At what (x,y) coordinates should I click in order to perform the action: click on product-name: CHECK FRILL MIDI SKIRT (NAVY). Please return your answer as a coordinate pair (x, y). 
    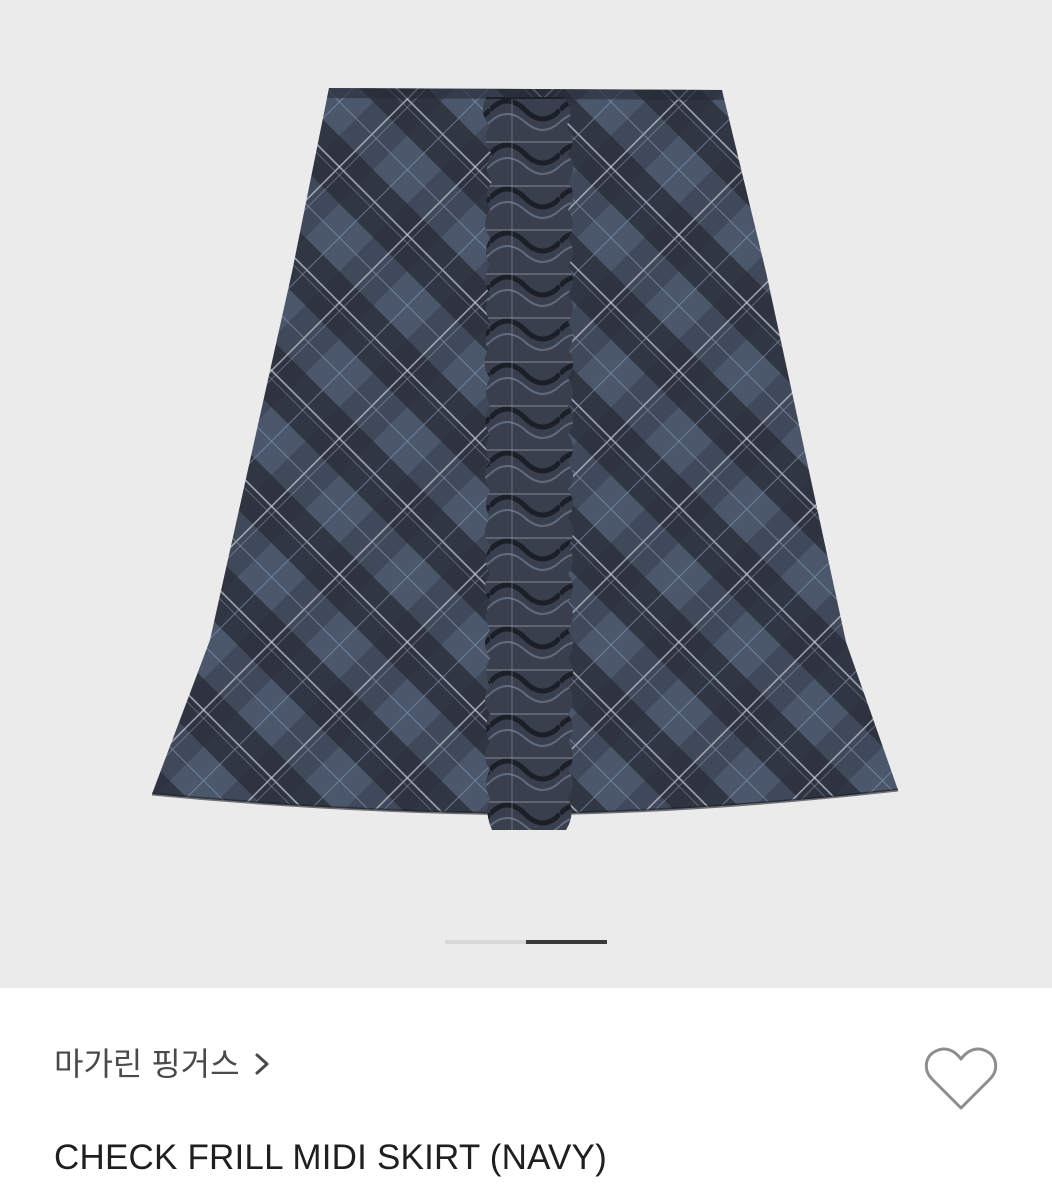
    Looking at the image, I should click on (330, 1157).